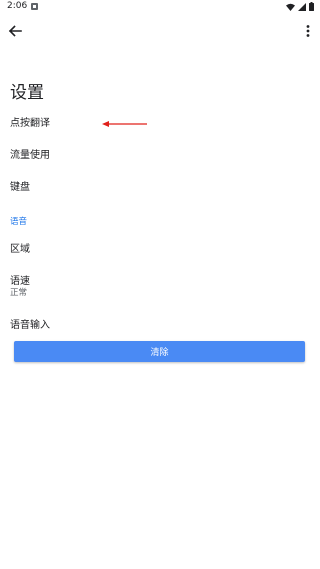 The width and height of the screenshot is (320, 569). What do you see at coordinates (19, 293) in the screenshot?
I see `pref-speech-rate-value: 正常` at bounding box center [19, 293].